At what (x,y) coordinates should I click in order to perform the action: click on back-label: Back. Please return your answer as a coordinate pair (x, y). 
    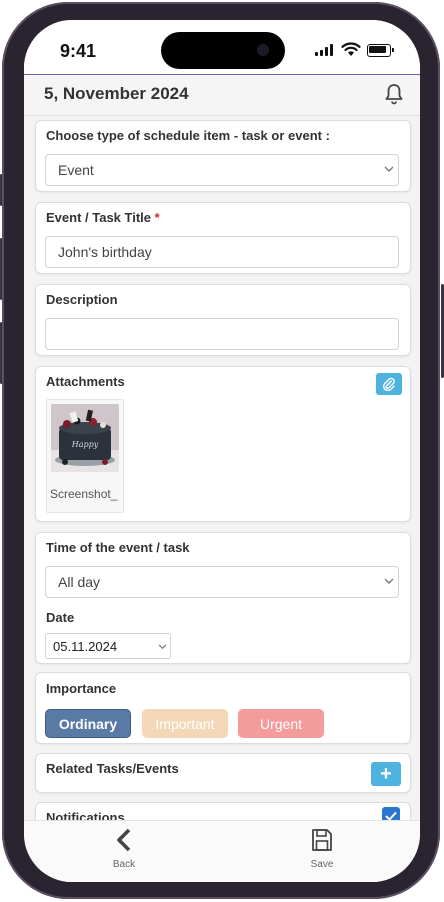
    Looking at the image, I should click on (124, 864).